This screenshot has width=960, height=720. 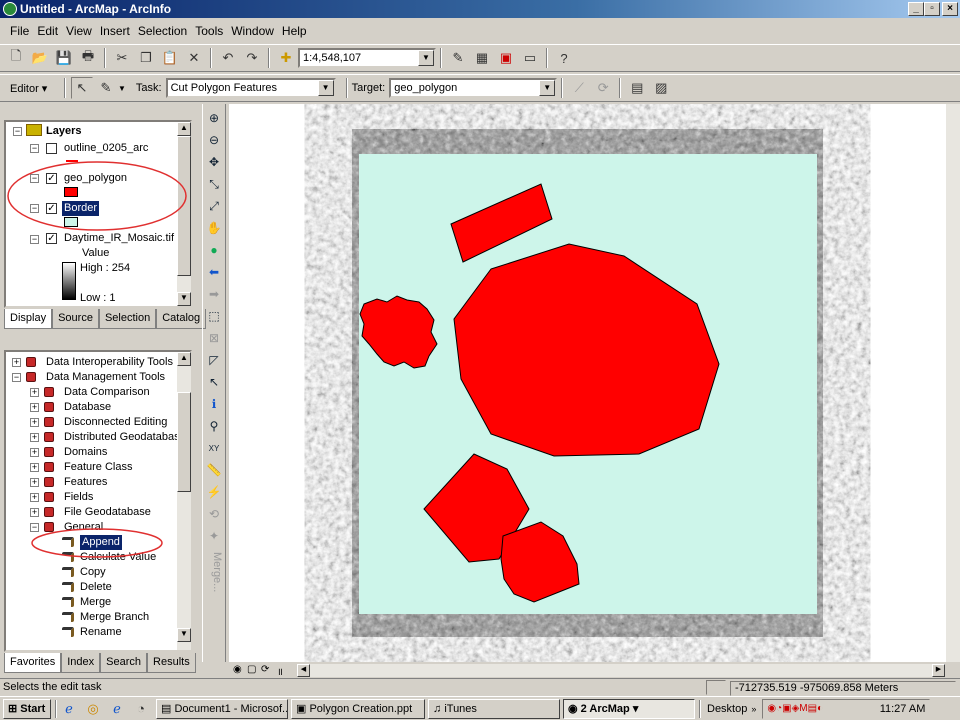 What do you see at coordinates (209, 31) in the screenshot?
I see `menu-tools: Tools` at bounding box center [209, 31].